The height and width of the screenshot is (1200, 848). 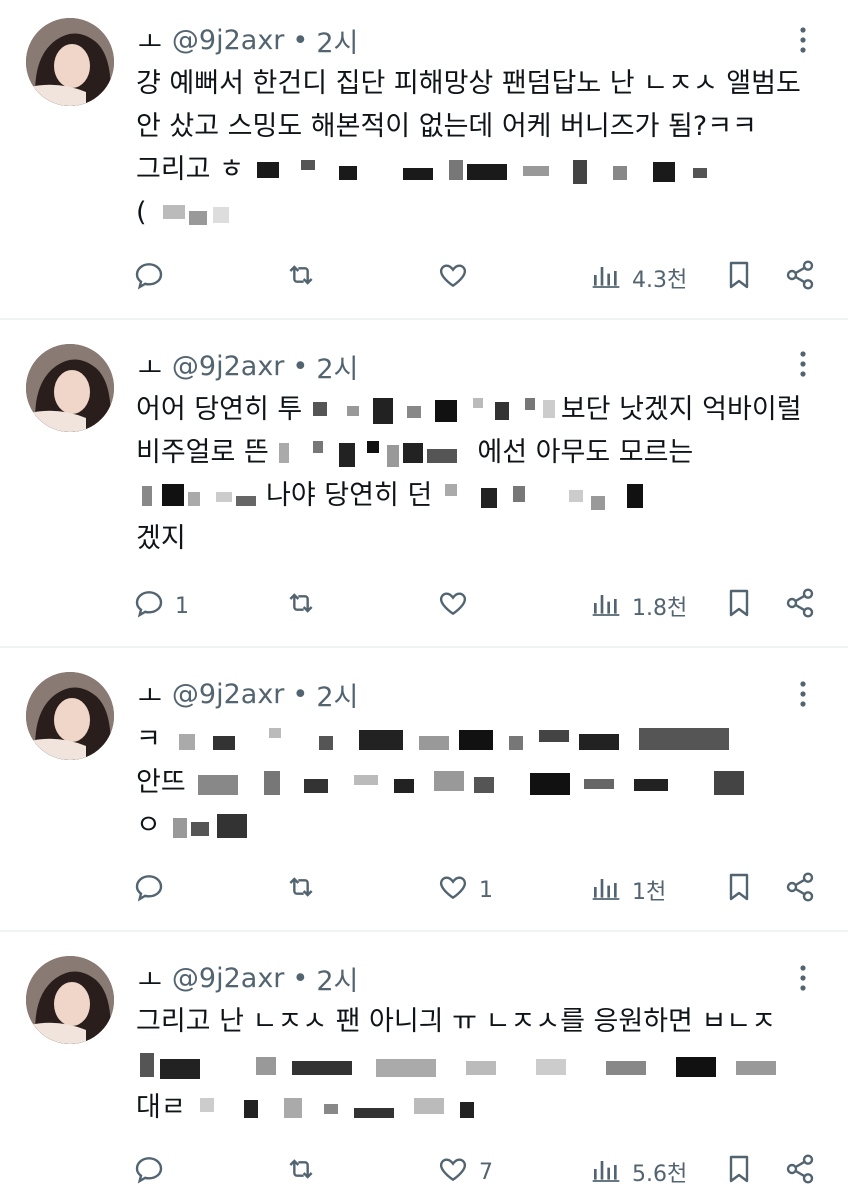 I want to click on post-line-tail: 나야 당연히 던, so click(x=349, y=495).